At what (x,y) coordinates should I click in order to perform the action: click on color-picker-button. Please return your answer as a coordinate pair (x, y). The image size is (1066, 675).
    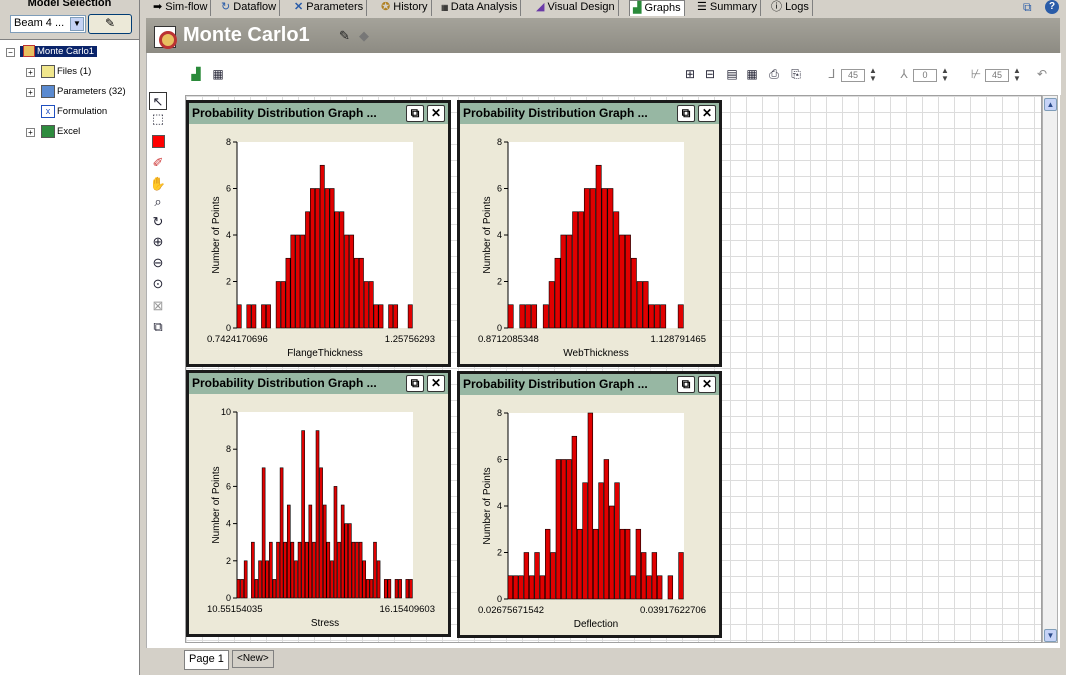
    Looking at the image, I should click on (158, 141).